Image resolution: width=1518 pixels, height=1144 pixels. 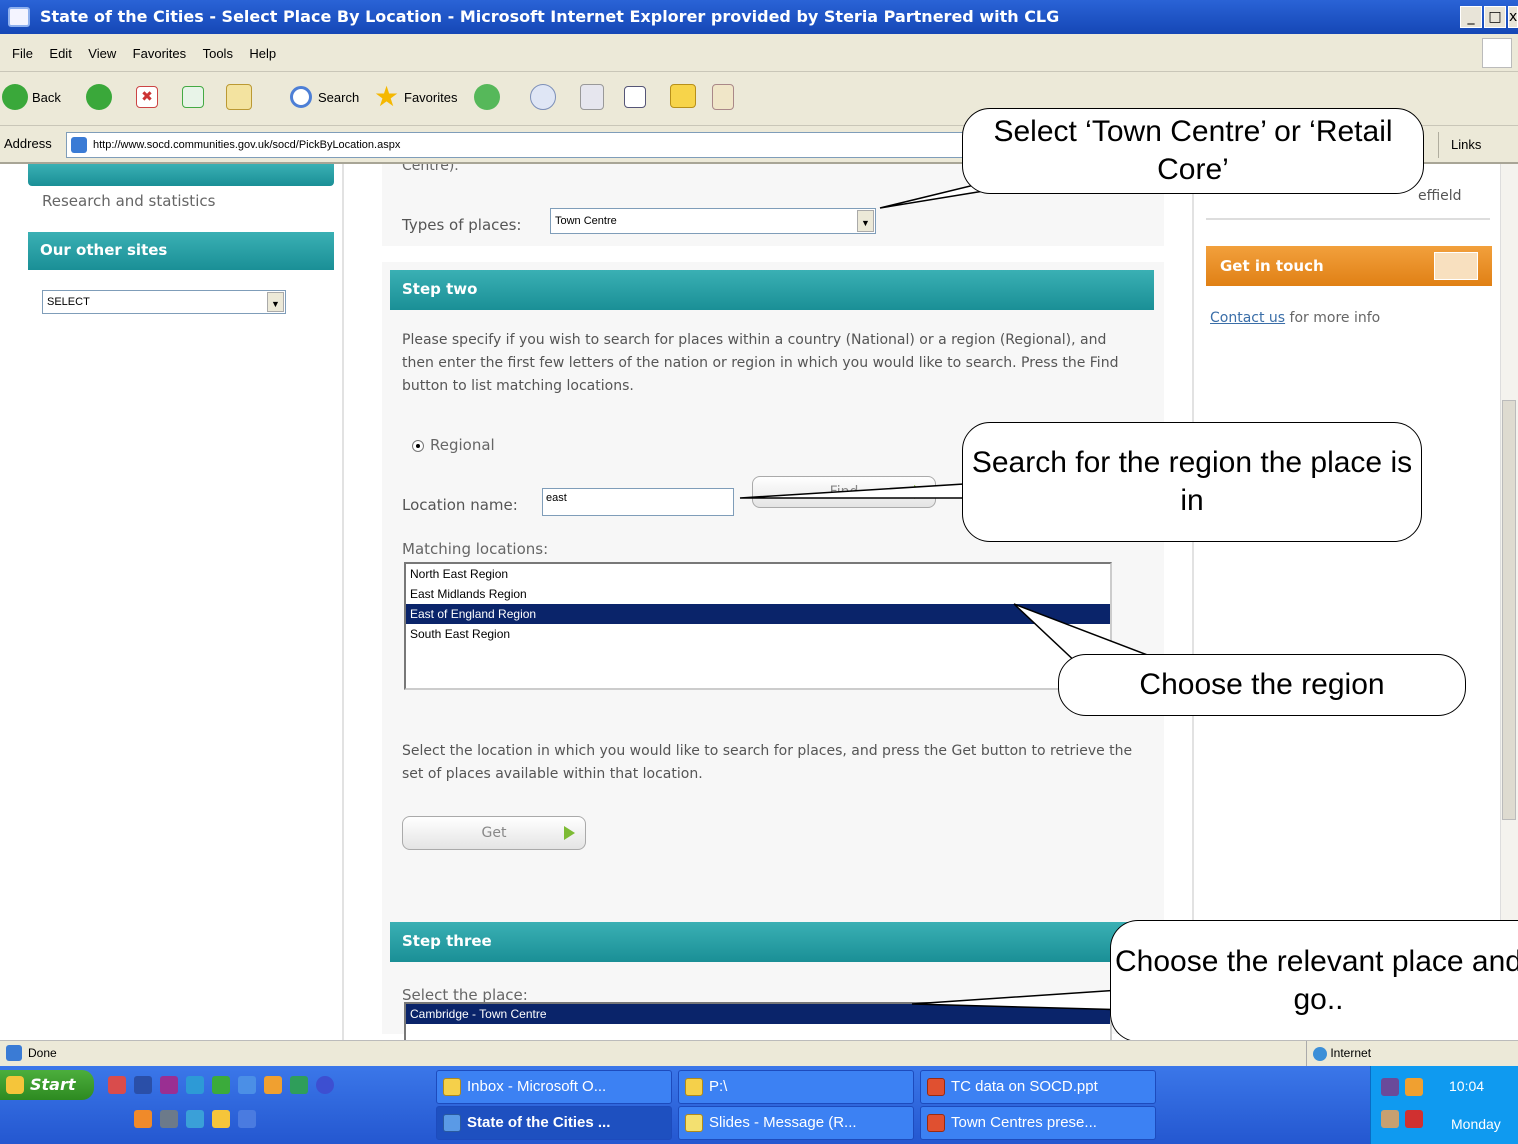 I want to click on address-label: Address, so click(x=28, y=143).